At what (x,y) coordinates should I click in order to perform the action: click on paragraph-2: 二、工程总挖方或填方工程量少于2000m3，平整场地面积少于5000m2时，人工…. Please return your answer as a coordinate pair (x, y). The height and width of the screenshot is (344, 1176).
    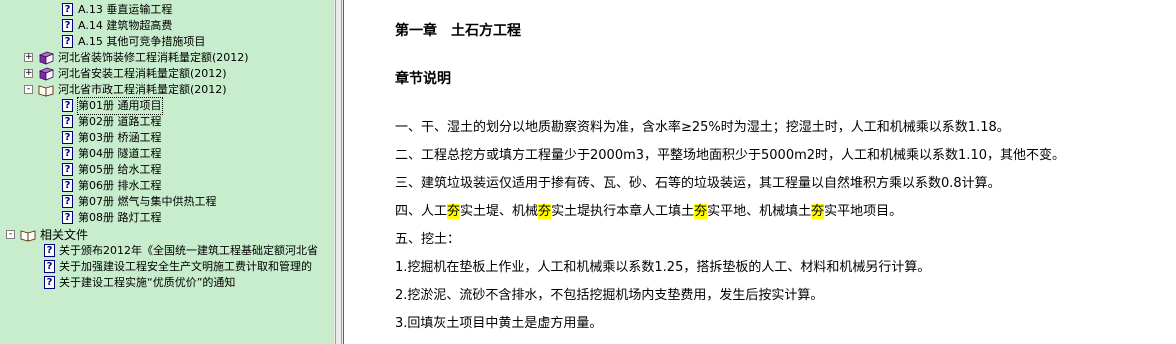
    Looking at the image, I should click on (730, 155).